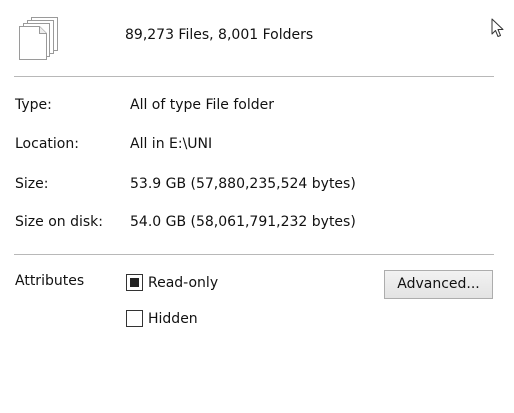 The height and width of the screenshot is (413, 514). Describe the element at coordinates (38, 38) in the screenshot. I see `stacked-documents-icon` at that location.